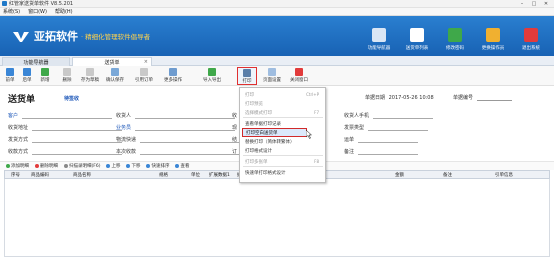 The height and width of the screenshot is (261, 554). What do you see at coordinates (504, 175) in the screenshot?
I see `table-column-header: 引单信息` at bounding box center [504, 175].